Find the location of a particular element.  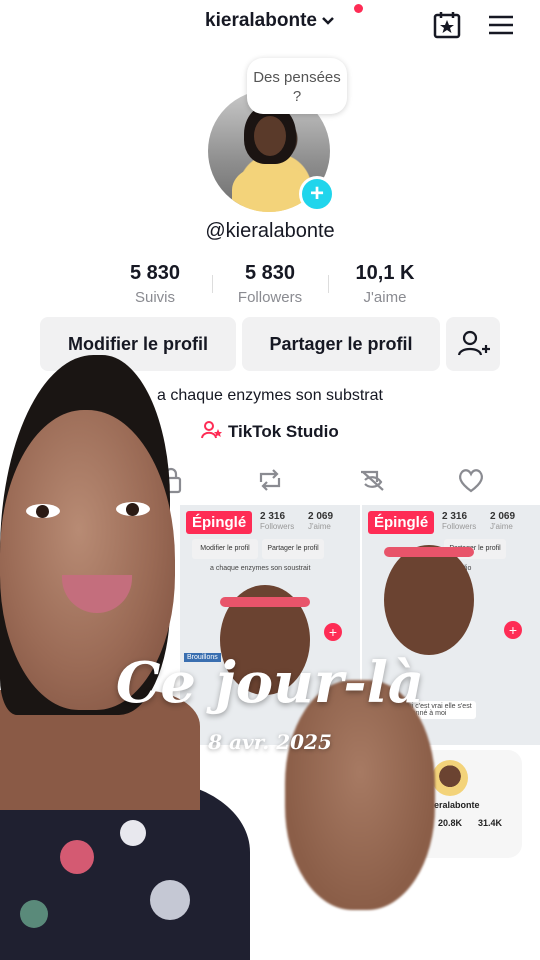

add-story-button: + is located at coordinates (317, 194).